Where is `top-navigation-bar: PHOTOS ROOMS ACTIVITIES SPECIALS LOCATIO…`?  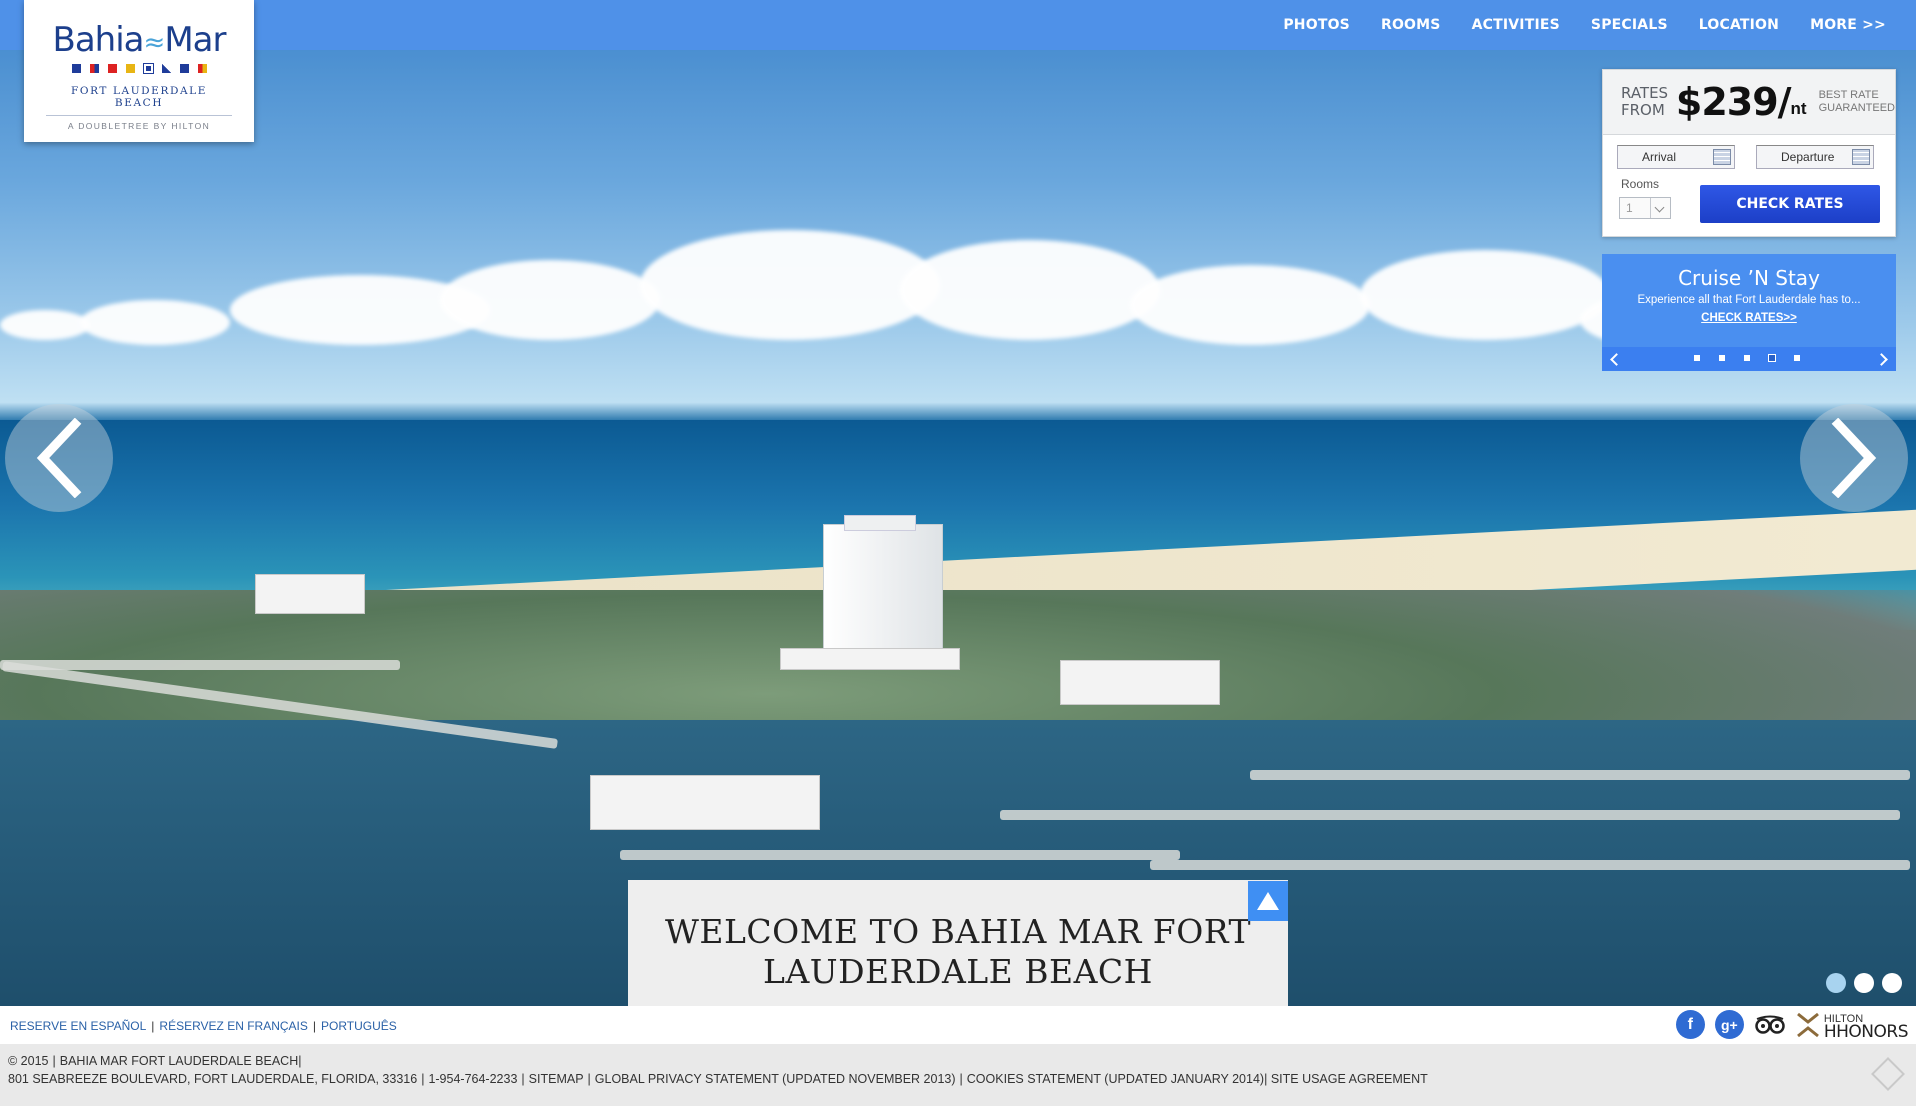 top-navigation-bar: PHOTOS ROOMS ACTIVITIES SPECIALS LOCATIO… is located at coordinates (958, 25).